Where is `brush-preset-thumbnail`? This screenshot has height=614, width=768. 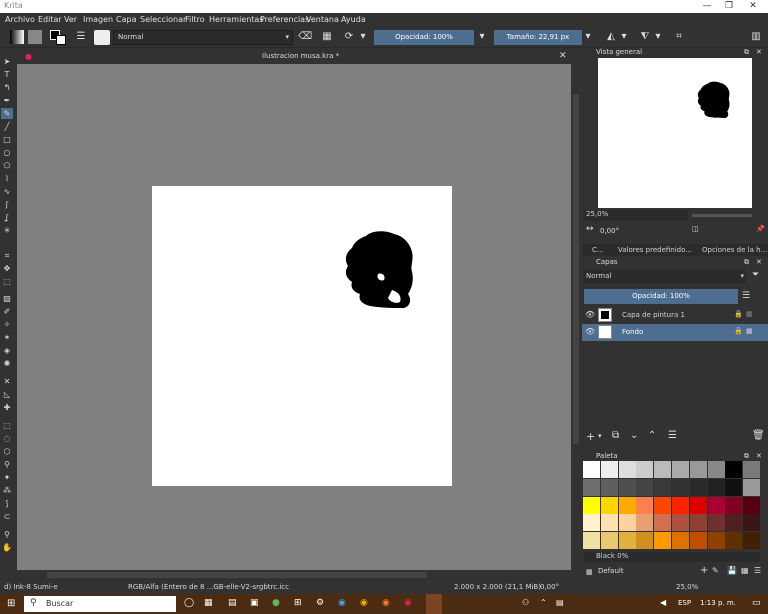 brush-preset-thumbnail is located at coordinates (102, 37).